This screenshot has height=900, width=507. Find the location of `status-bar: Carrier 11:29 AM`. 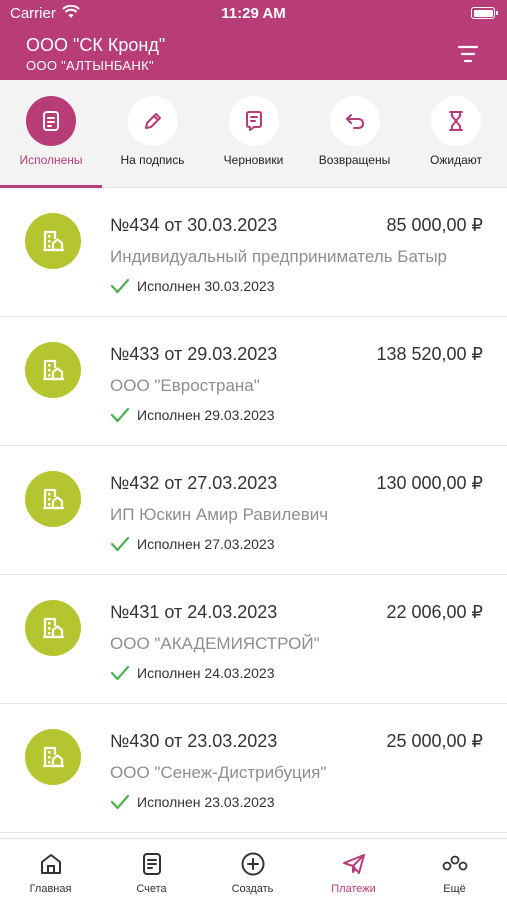

status-bar: Carrier 11:29 AM is located at coordinates (253, 14).